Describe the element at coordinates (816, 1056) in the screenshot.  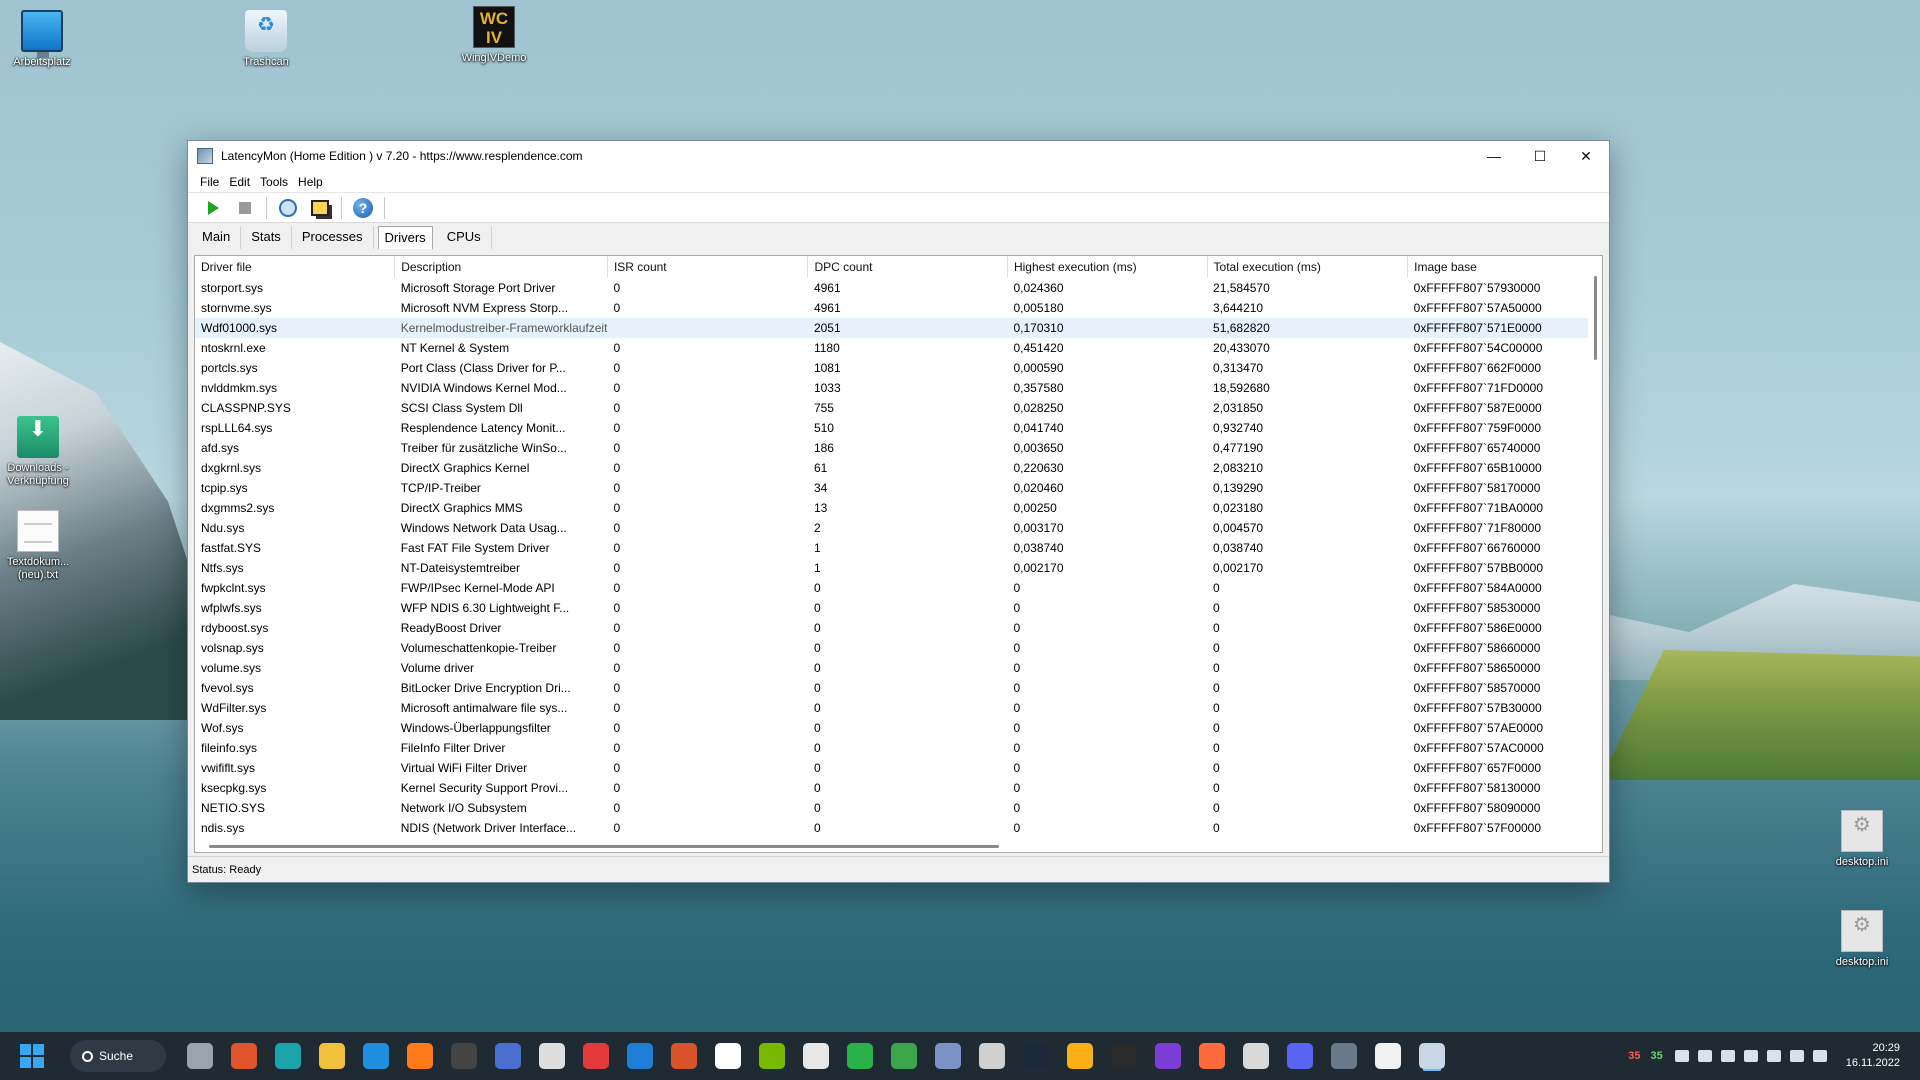
I see `taskbar-app-badge-icon` at that location.